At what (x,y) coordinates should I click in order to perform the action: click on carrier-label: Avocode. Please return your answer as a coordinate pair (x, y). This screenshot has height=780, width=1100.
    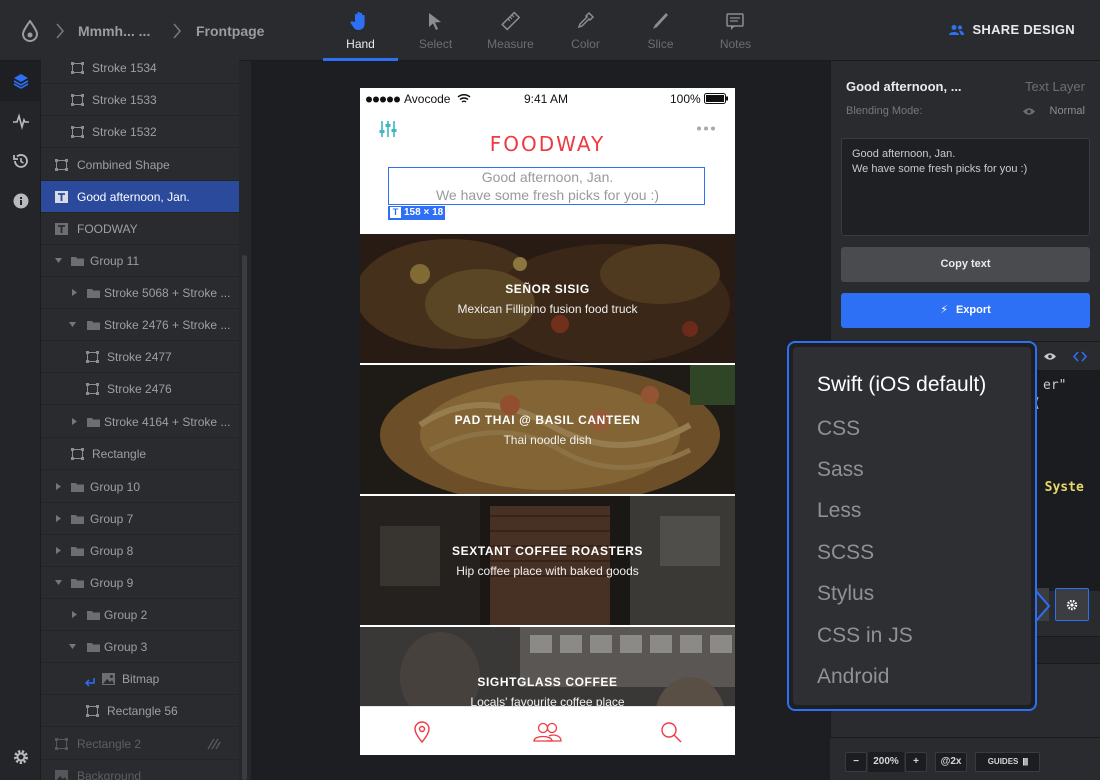
    Looking at the image, I should click on (427, 99).